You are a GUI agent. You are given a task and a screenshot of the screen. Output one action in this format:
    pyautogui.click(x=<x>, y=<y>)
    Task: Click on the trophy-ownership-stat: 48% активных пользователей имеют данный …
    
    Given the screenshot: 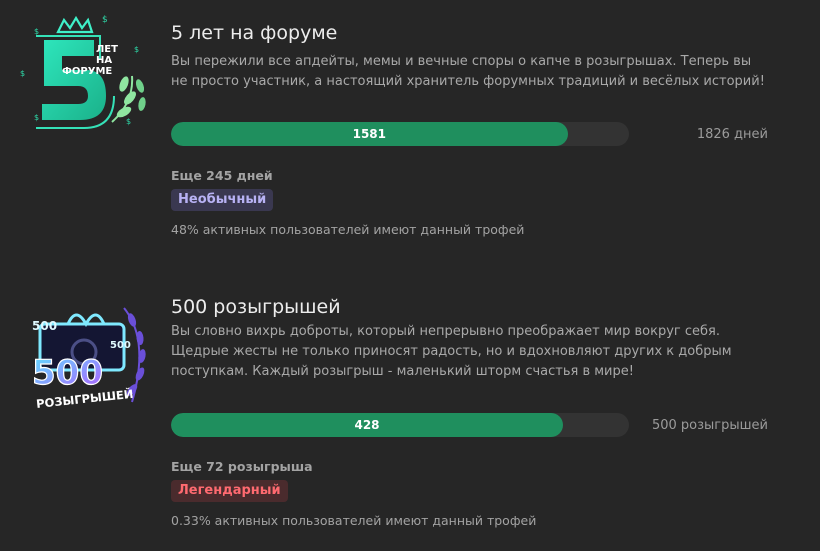 What is the action you would take?
    pyautogui.click(x=348, y=229)
    